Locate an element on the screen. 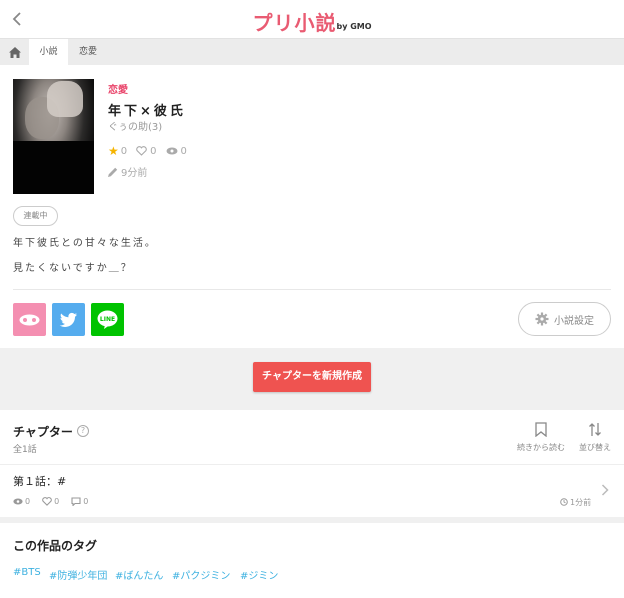  novel-settings-button: 小説設定 is located at coordinates (564, 319).